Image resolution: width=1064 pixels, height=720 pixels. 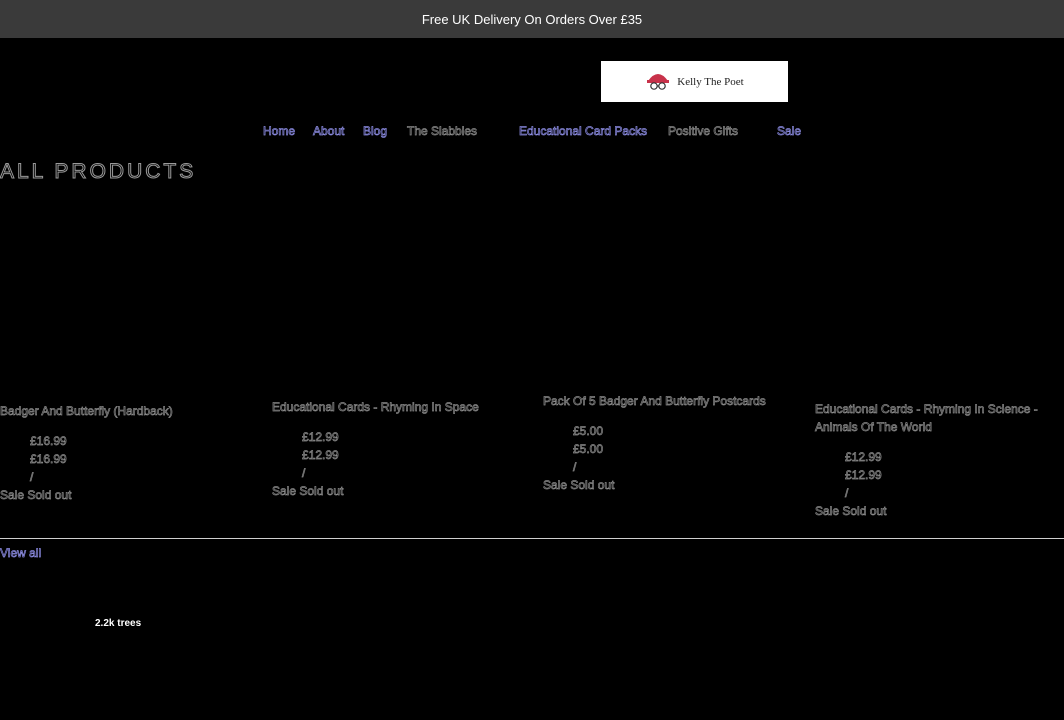 What do you see at coordinates (392, 407) in the screenshot?
I see `product-title-link: Educational Cards - Rhyming In Space` at bounding box center [392, 407].